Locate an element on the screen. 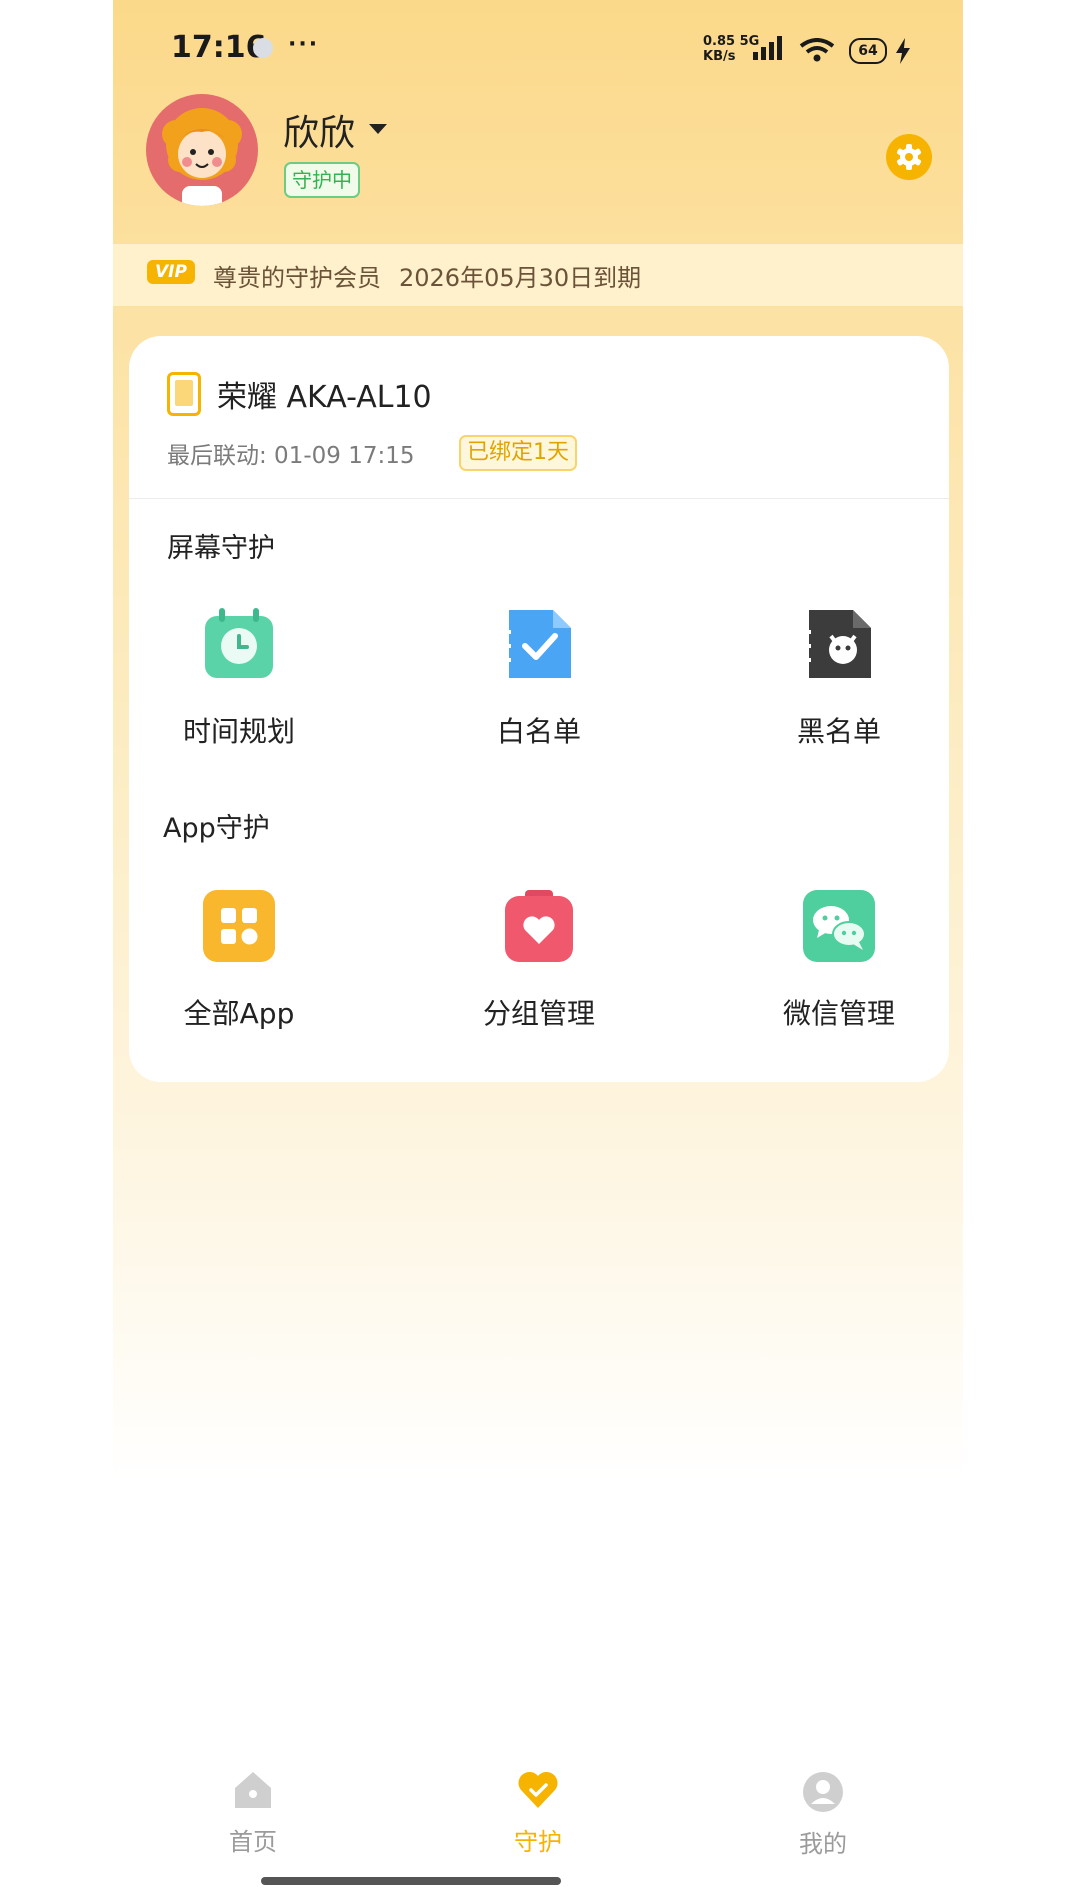 This screenshot has height=1900, width=1069. whitelist-button: 白名单 is located at coordinates (539, 678).